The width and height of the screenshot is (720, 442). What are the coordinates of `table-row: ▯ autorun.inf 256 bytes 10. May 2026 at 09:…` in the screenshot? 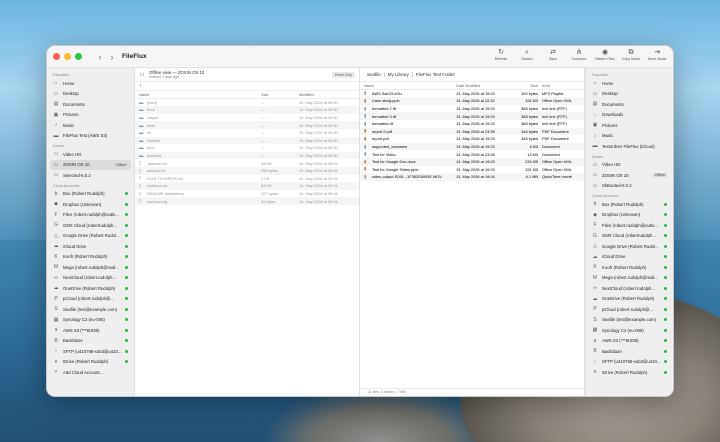 It's located at (247, 170).